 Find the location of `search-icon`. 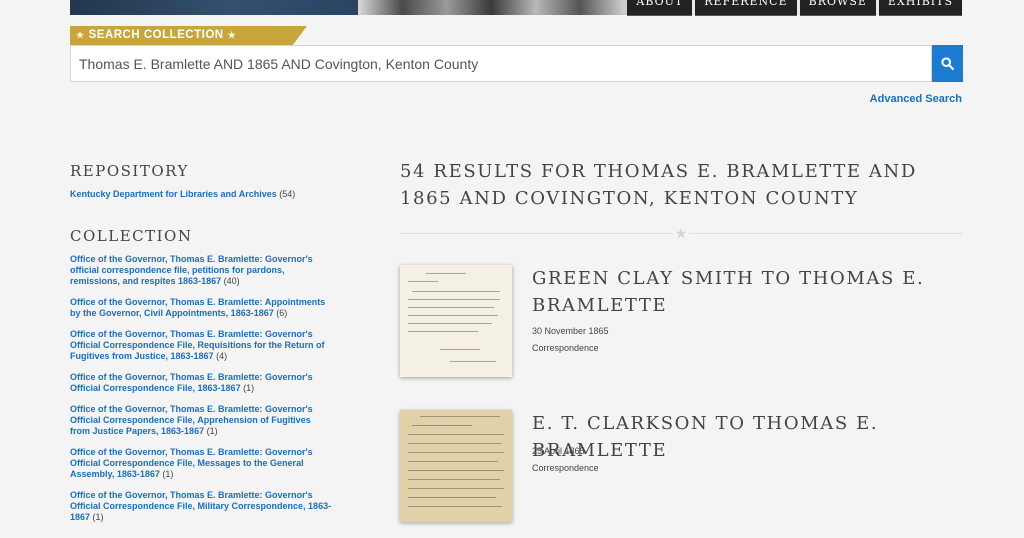

search-icon is located at coordinates (947, 63).